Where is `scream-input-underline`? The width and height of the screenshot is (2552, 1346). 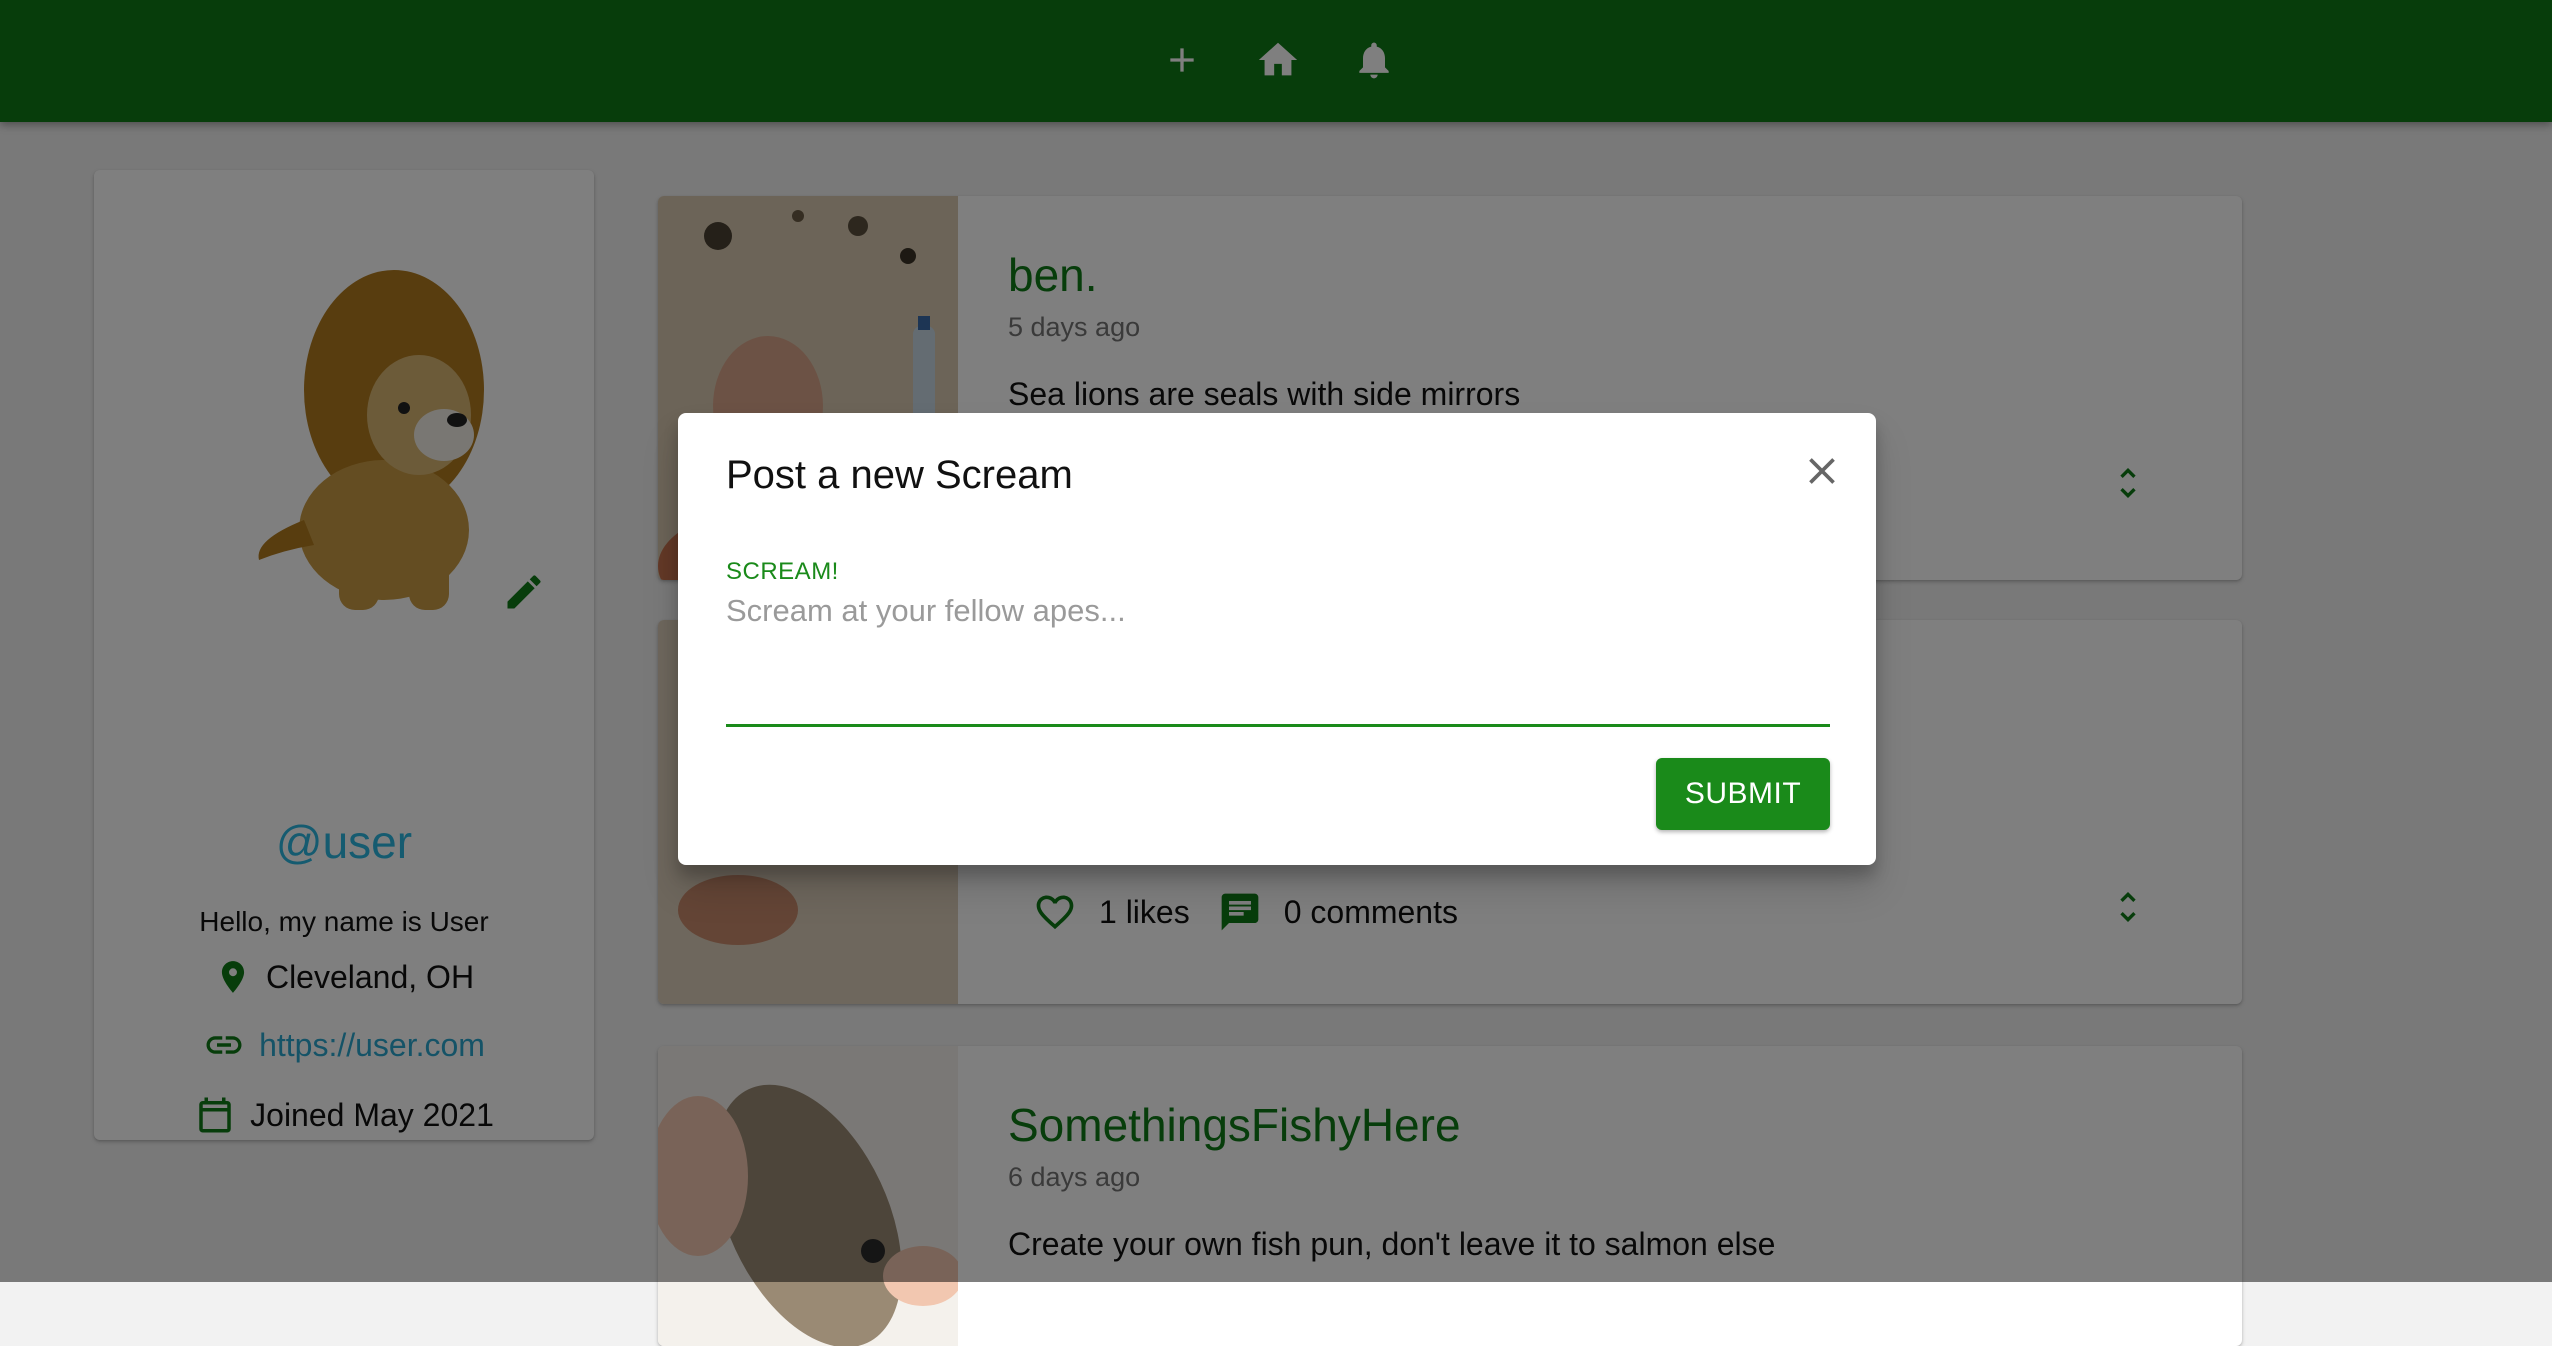
scream-input-underline is located at coordinates (1278, 725).